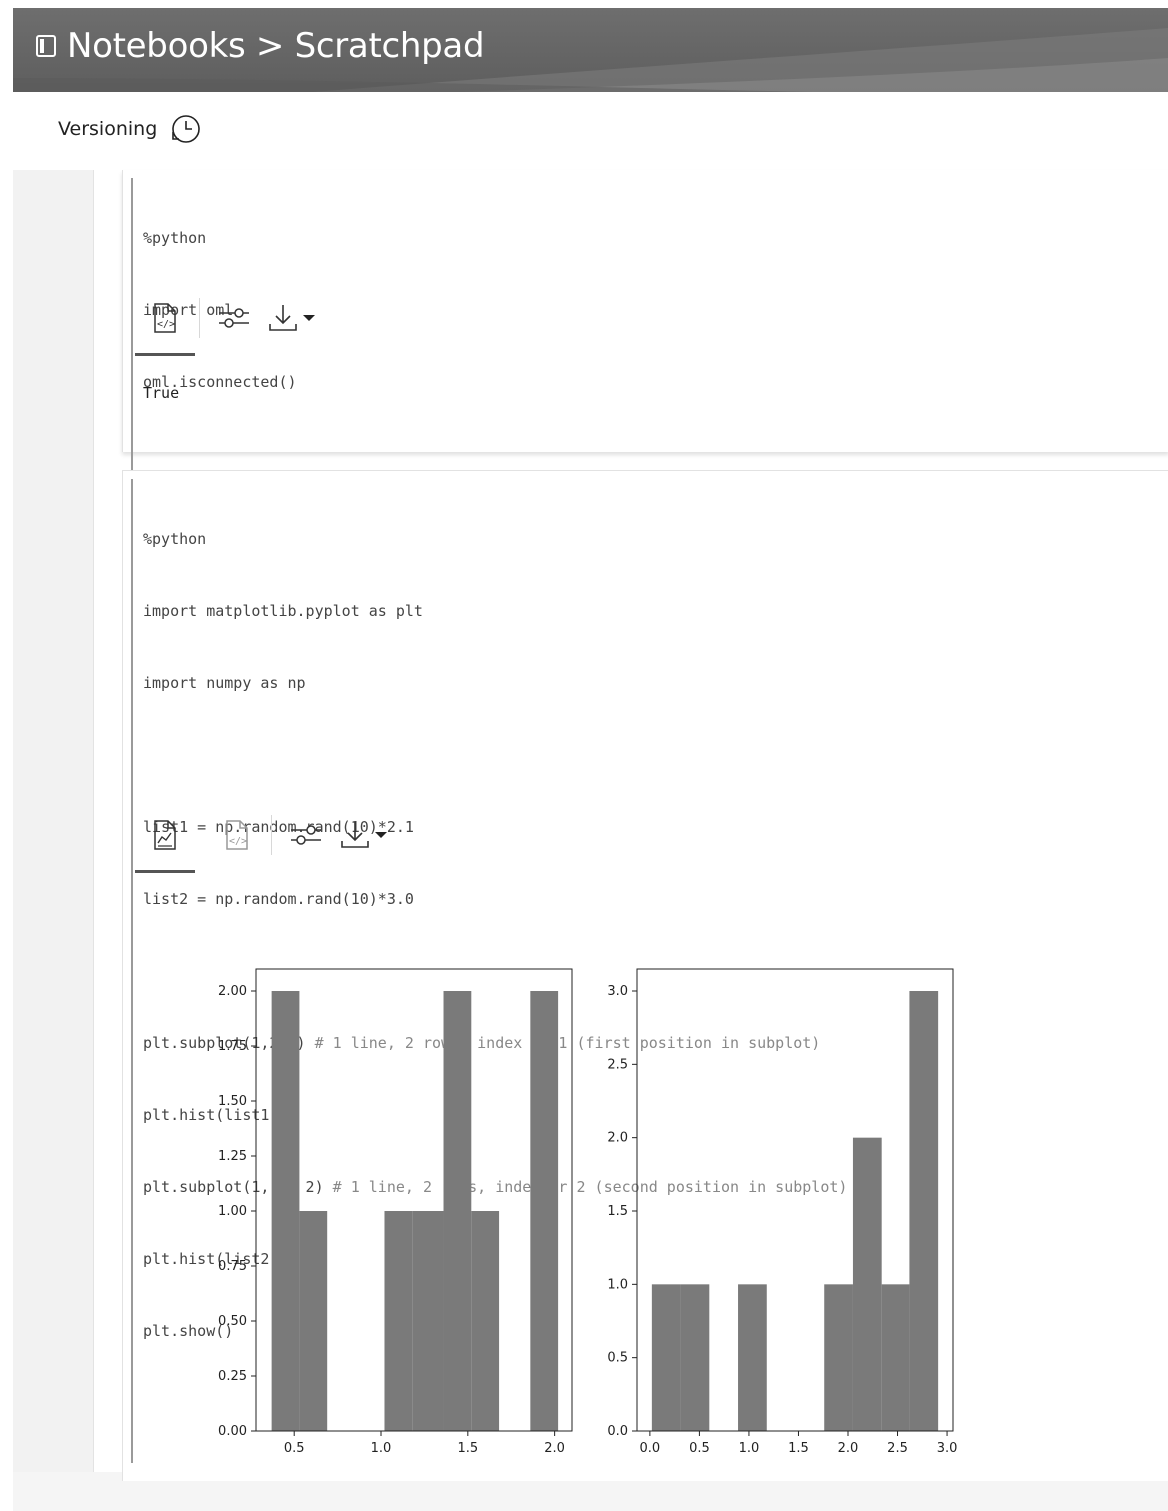 Image resolution: width=1168 pixels, height=1511 pixels. Describe the element at coordinates (211, 1259) in the screenshot. I see `code-line: plt.hist(list2)` at that location.